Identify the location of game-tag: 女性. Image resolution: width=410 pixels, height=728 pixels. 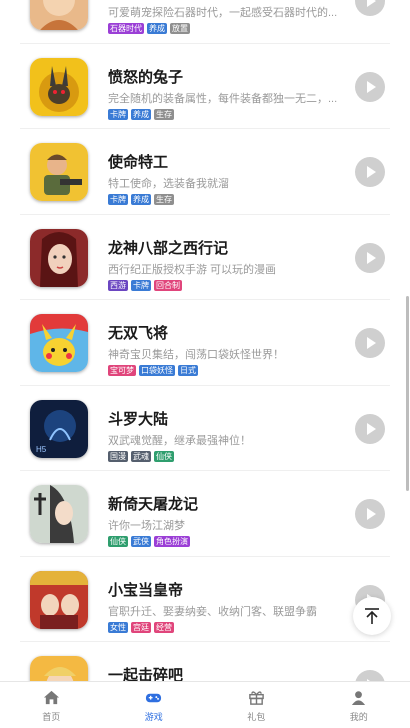
(118, 627).